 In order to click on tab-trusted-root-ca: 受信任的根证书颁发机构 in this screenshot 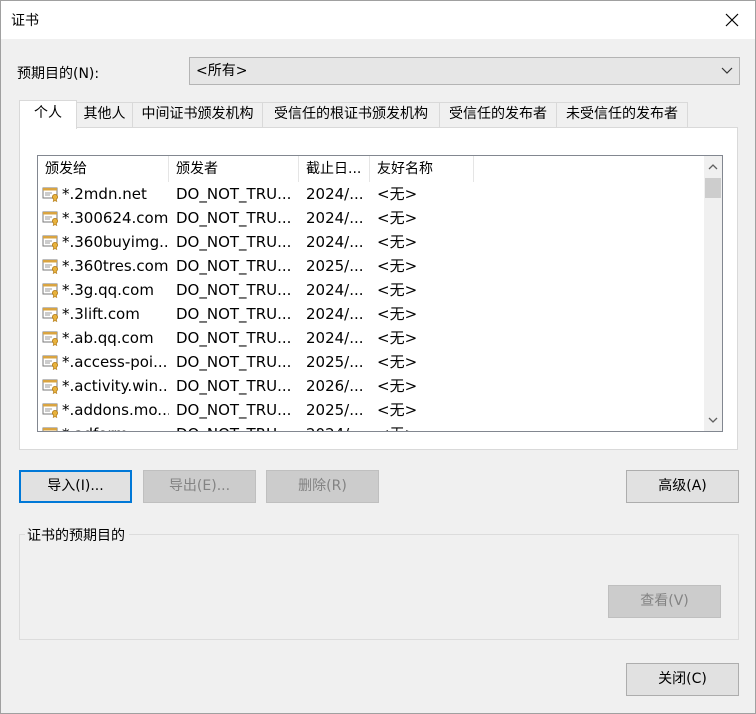, I will do `click(351, 114)`.